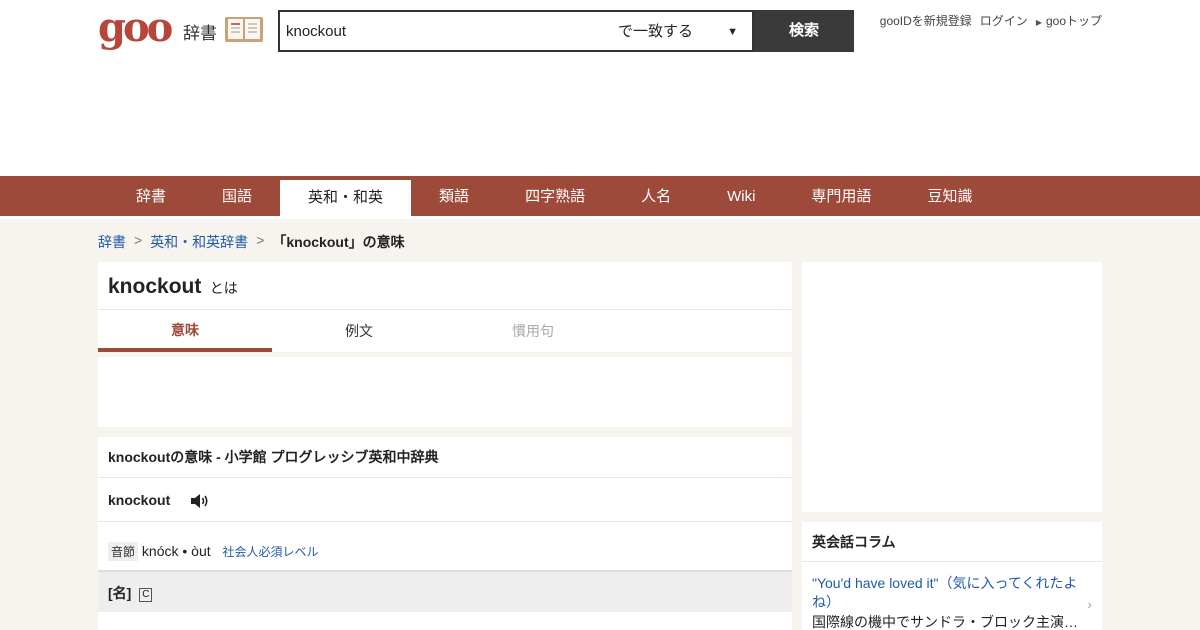 The image size is (1200, 630). What do you see at coordinates (952, 387) in the screenshot?
I see `sidebar-ad` at bounding box center [952, 387].